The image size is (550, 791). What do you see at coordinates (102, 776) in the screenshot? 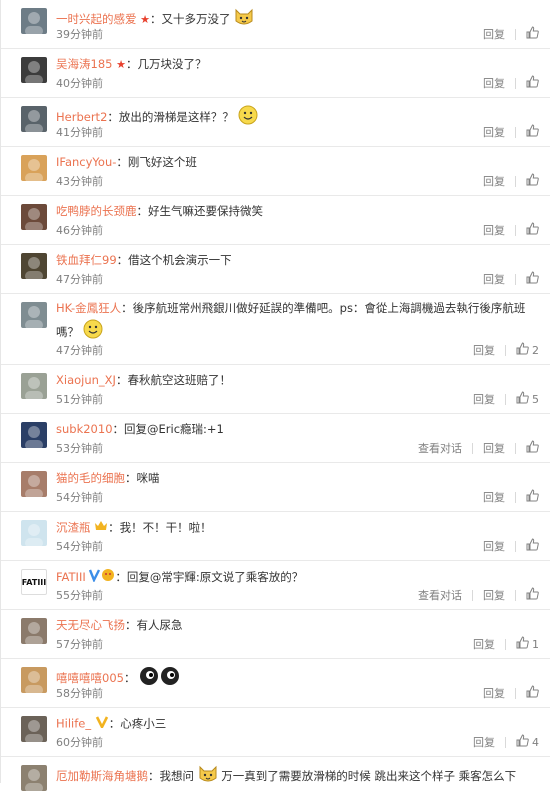
I see `username-link: 厄加勒斯海角塘鹅` at bounding box center [102, 776].